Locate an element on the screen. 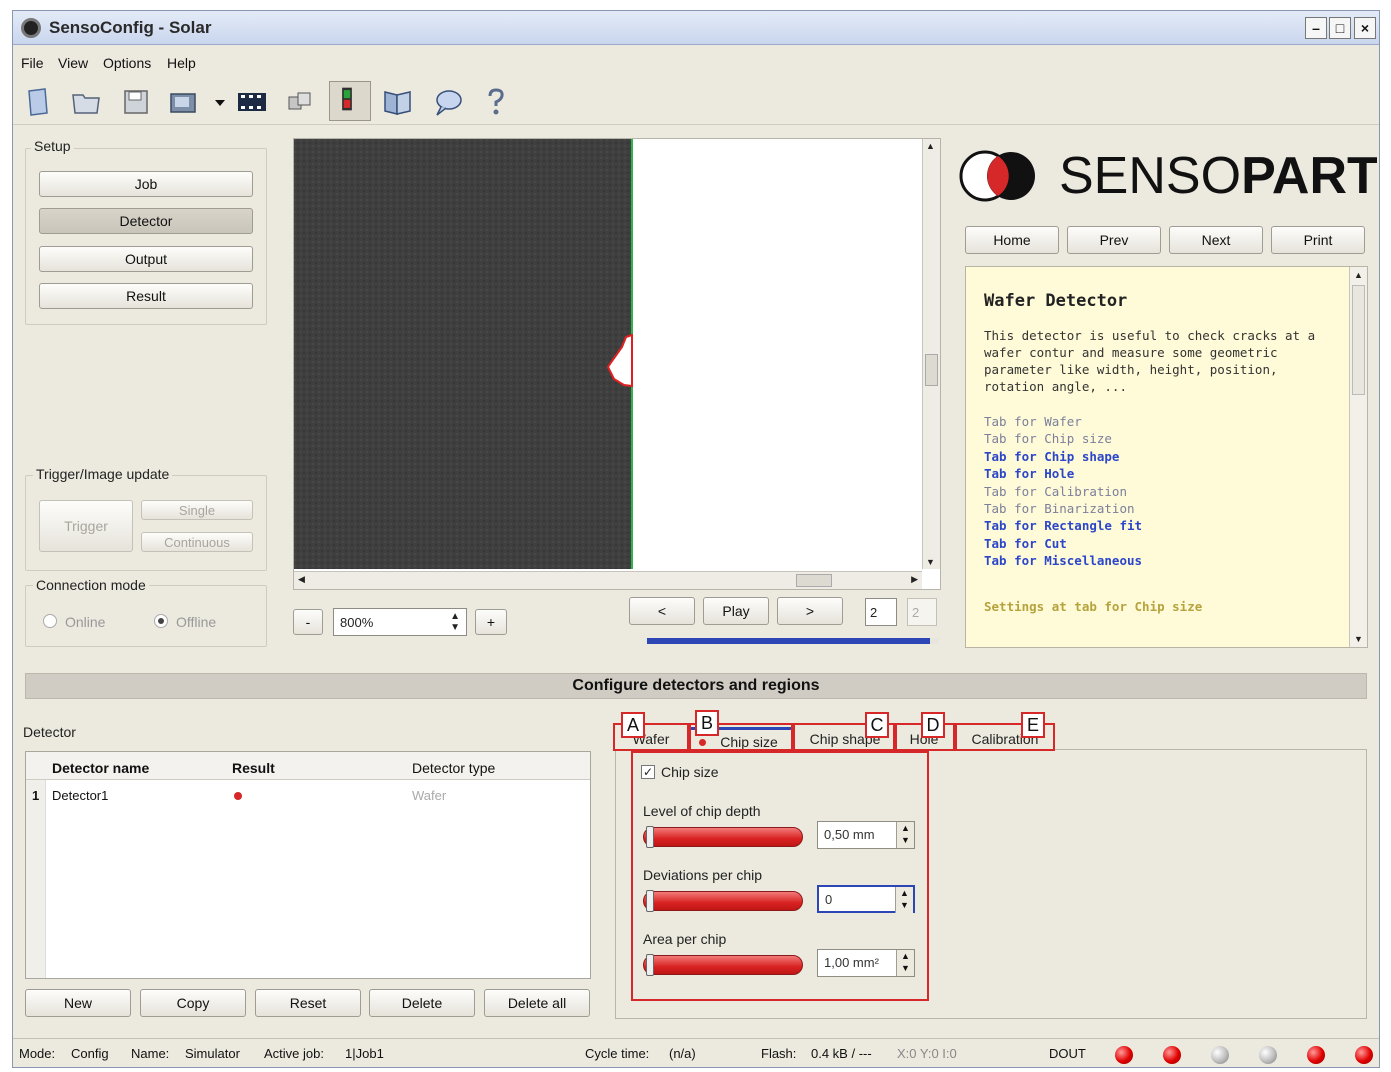 The image size is (1391, 1072). chip-depth-spinbox: 0,50 mm ▲ ▼ is located at coordinates (866, 835).